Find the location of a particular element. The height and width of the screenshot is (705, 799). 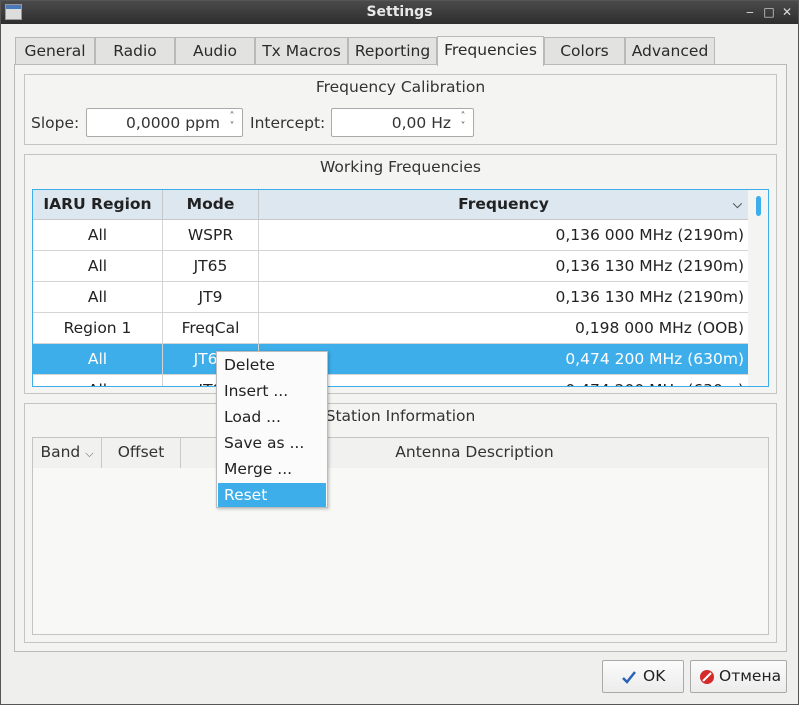

cell-mode: JT9 is located at coordinates (211, 297).